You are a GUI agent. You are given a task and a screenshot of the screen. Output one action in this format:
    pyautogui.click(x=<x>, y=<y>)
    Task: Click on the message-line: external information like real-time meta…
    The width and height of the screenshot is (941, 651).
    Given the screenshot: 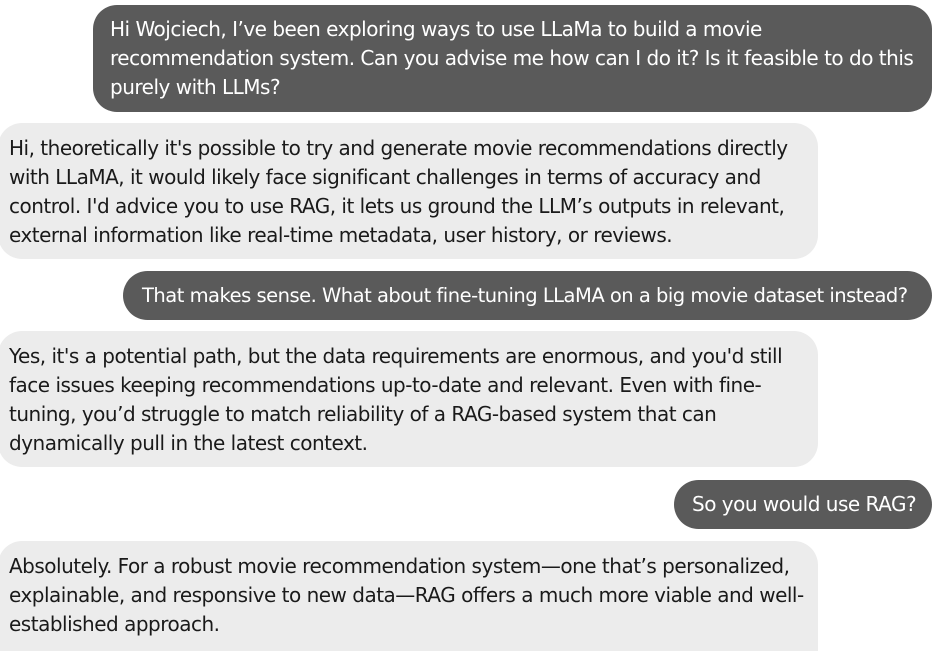 What is the action you would take?
    pyautogui.click(x=341, y=235)
    